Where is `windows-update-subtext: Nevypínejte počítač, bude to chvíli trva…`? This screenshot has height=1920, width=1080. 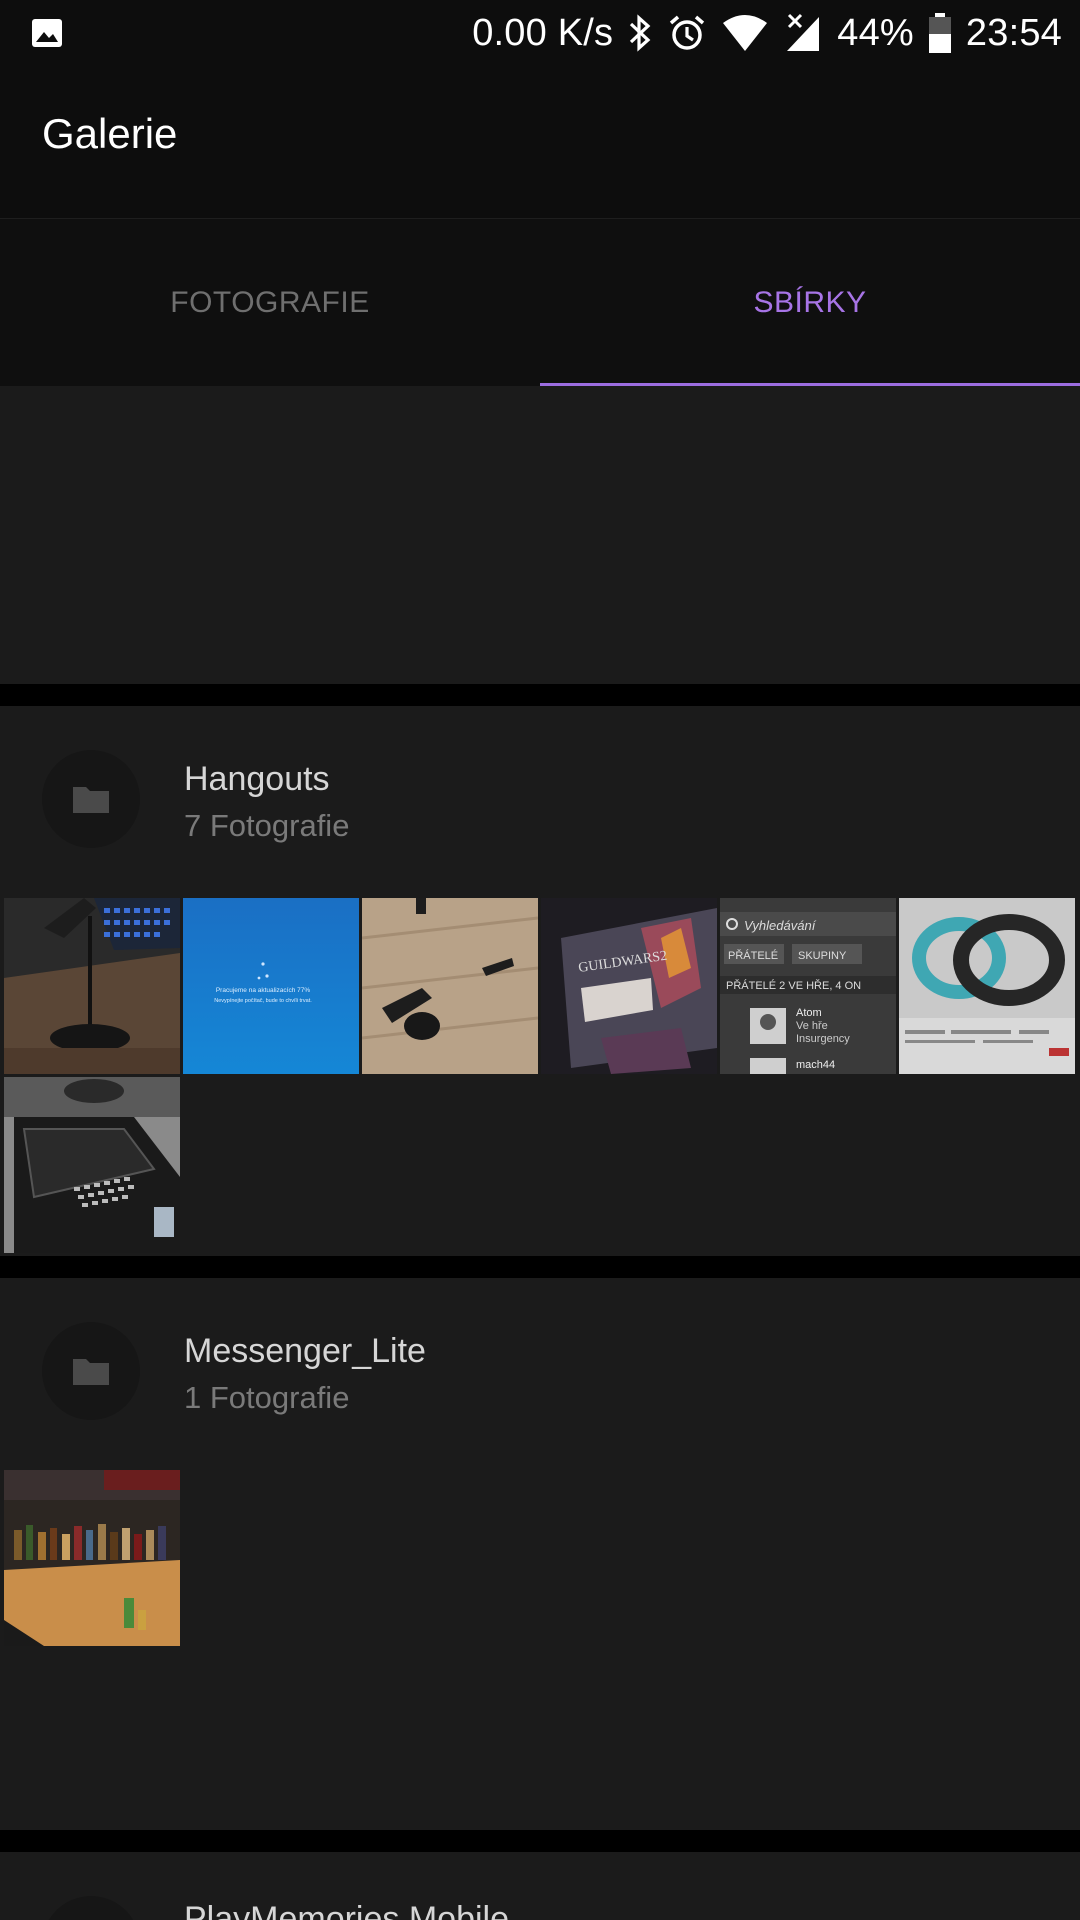 windows-update-subtext: Nevypínejte počítač, bude to chvíli trva… is located at coordinates (263, 1001).